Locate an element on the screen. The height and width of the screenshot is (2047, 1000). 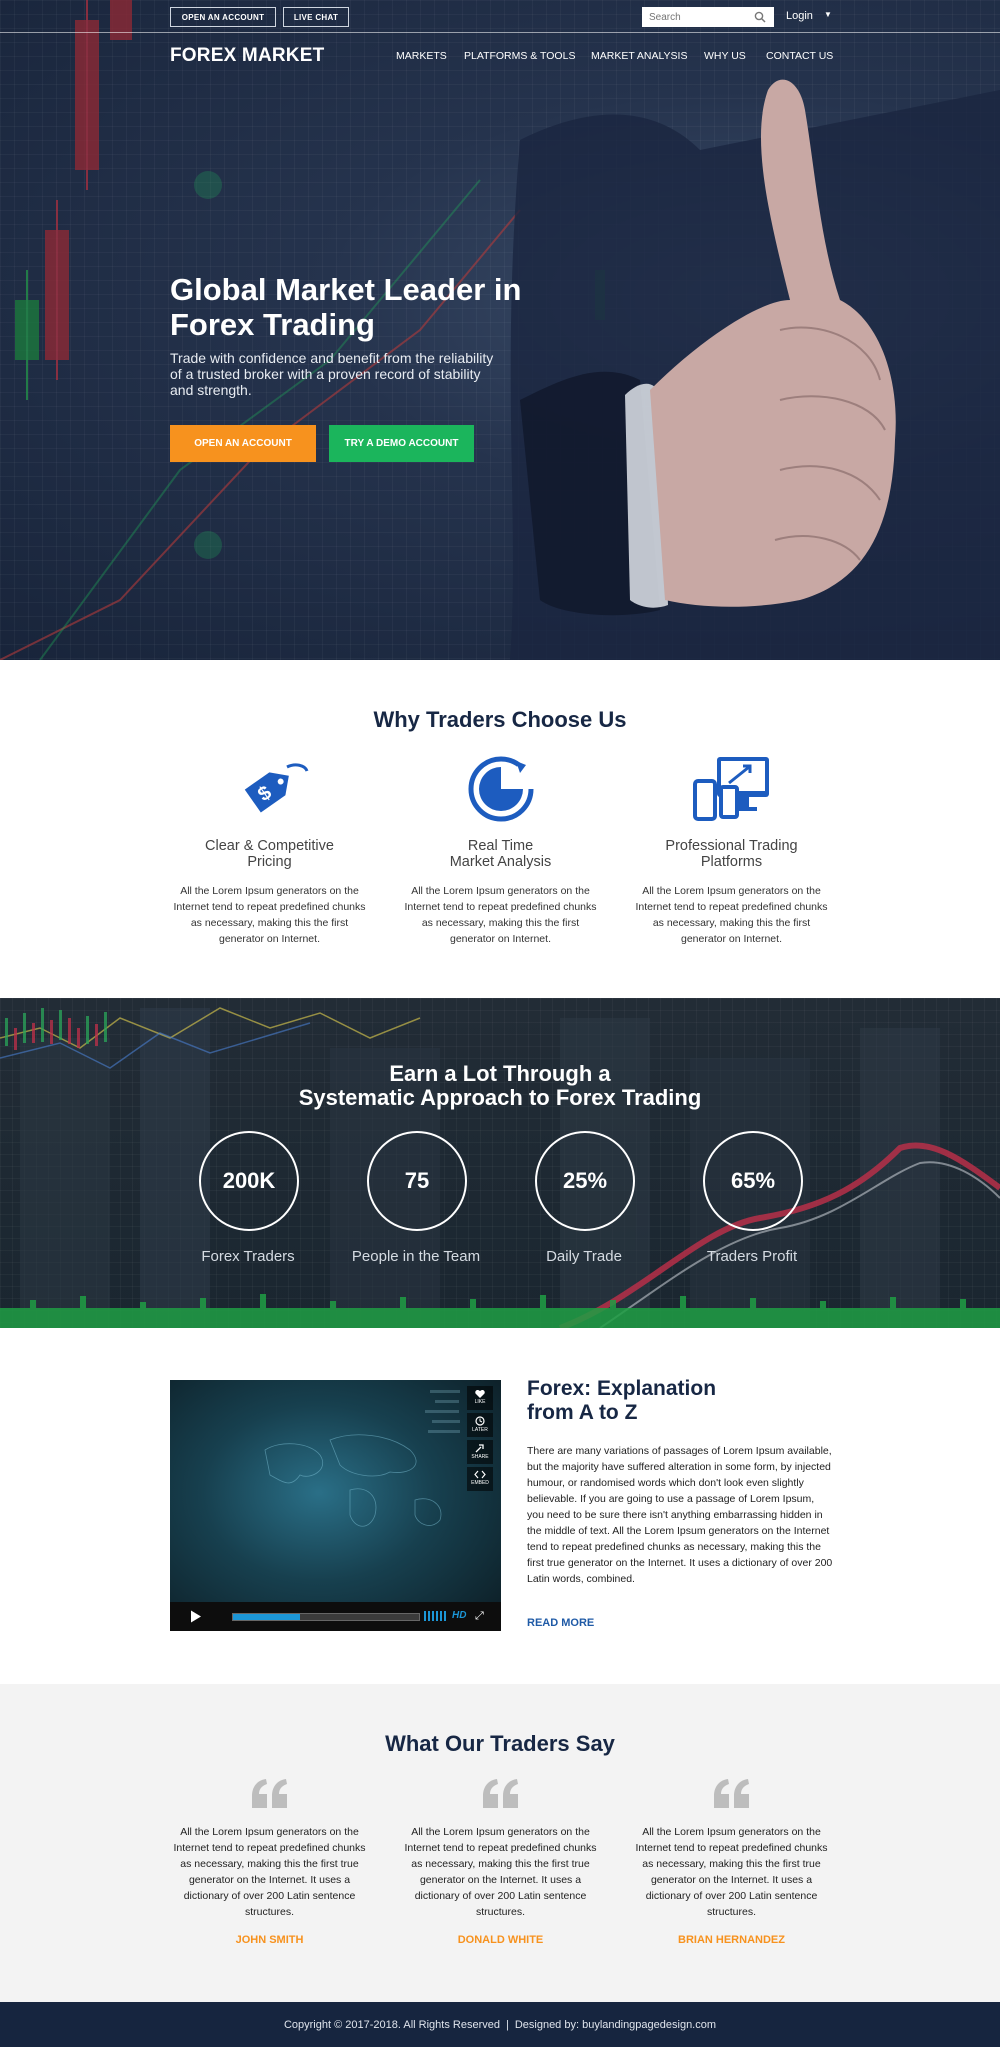
feature-title: Clear & Competitive Pricing is located at coordinates (269, 854).